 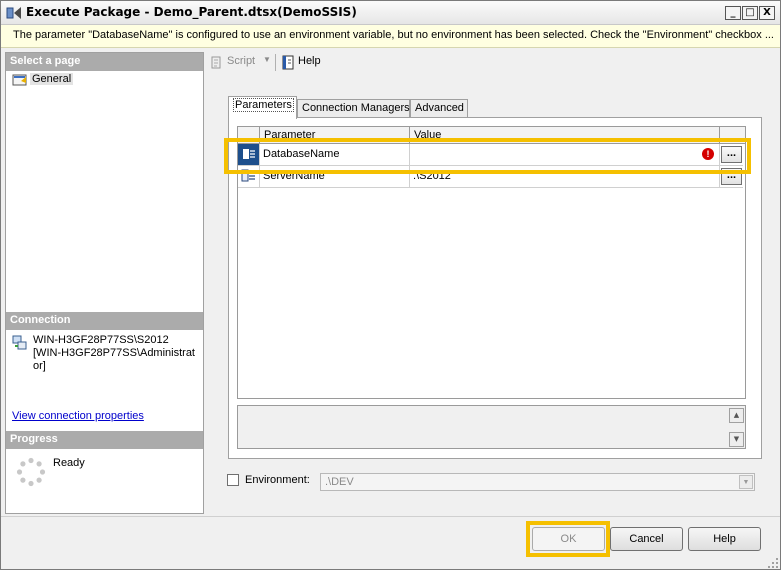 I want to click on script-label: Script, so click(x=241, y=61).